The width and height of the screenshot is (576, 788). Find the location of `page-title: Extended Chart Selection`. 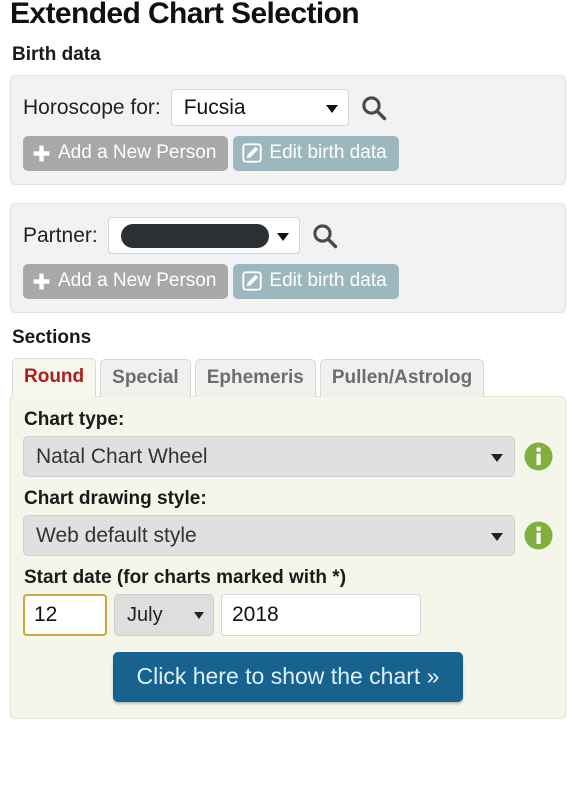

page-title: Extended Chart Selection is located at coordinates (185, 15).